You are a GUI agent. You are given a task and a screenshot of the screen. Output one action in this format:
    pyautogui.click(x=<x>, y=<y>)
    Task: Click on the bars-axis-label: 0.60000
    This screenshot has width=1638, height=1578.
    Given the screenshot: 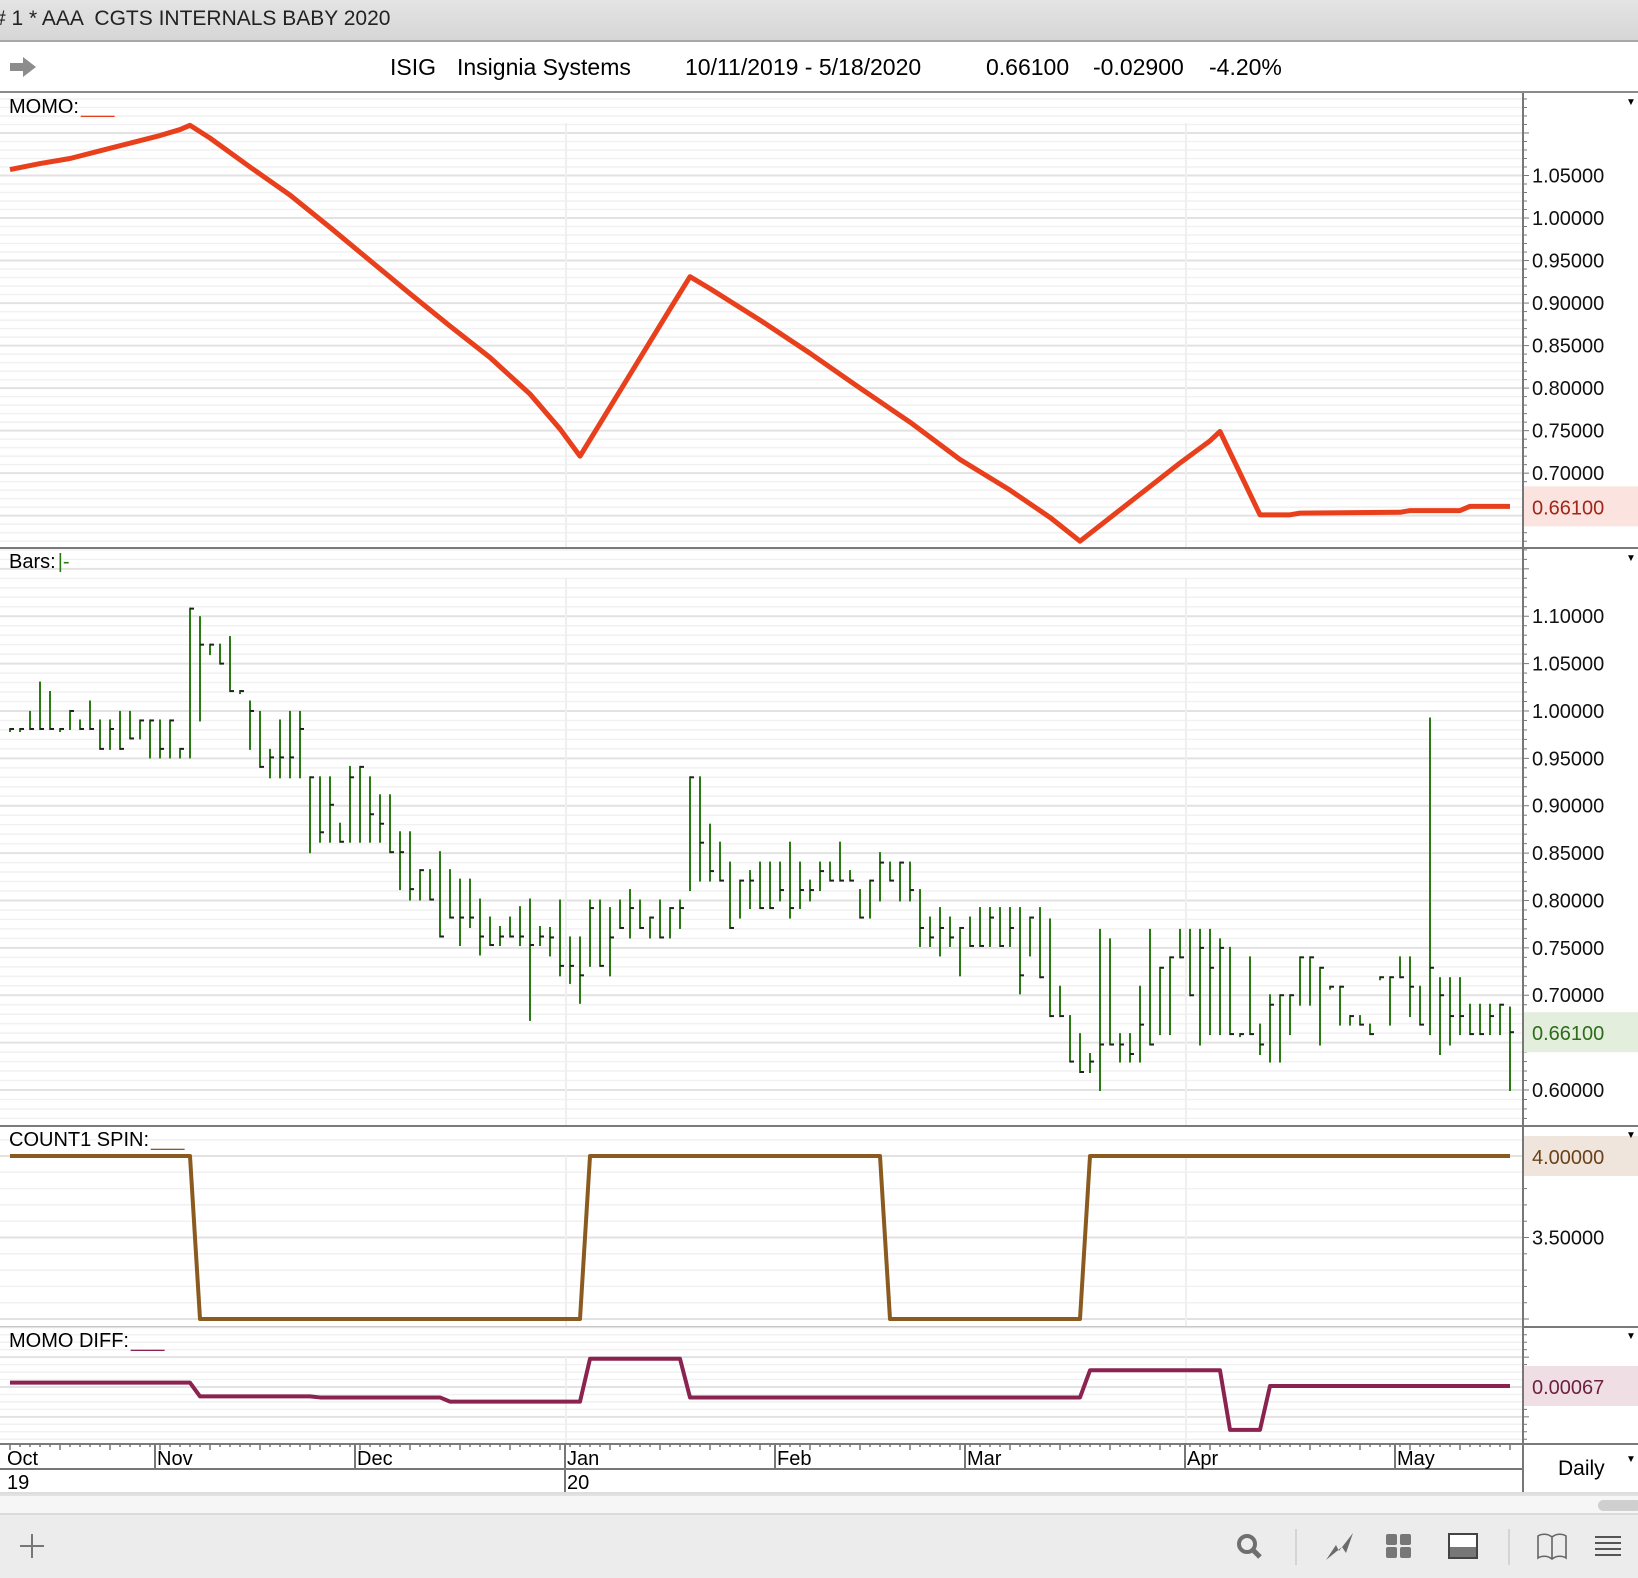 What is the action you would take?
    pyautogui.click(x=1568, y=1091)
    